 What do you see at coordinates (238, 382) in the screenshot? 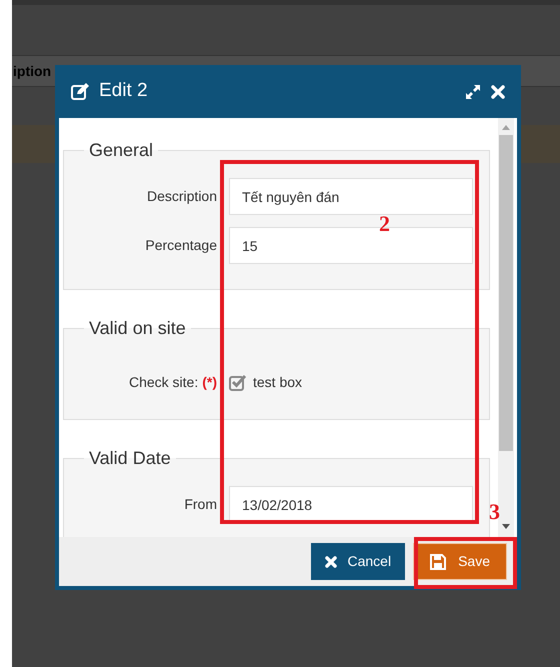
I see `checkbox` at bounding box center [238, 382].